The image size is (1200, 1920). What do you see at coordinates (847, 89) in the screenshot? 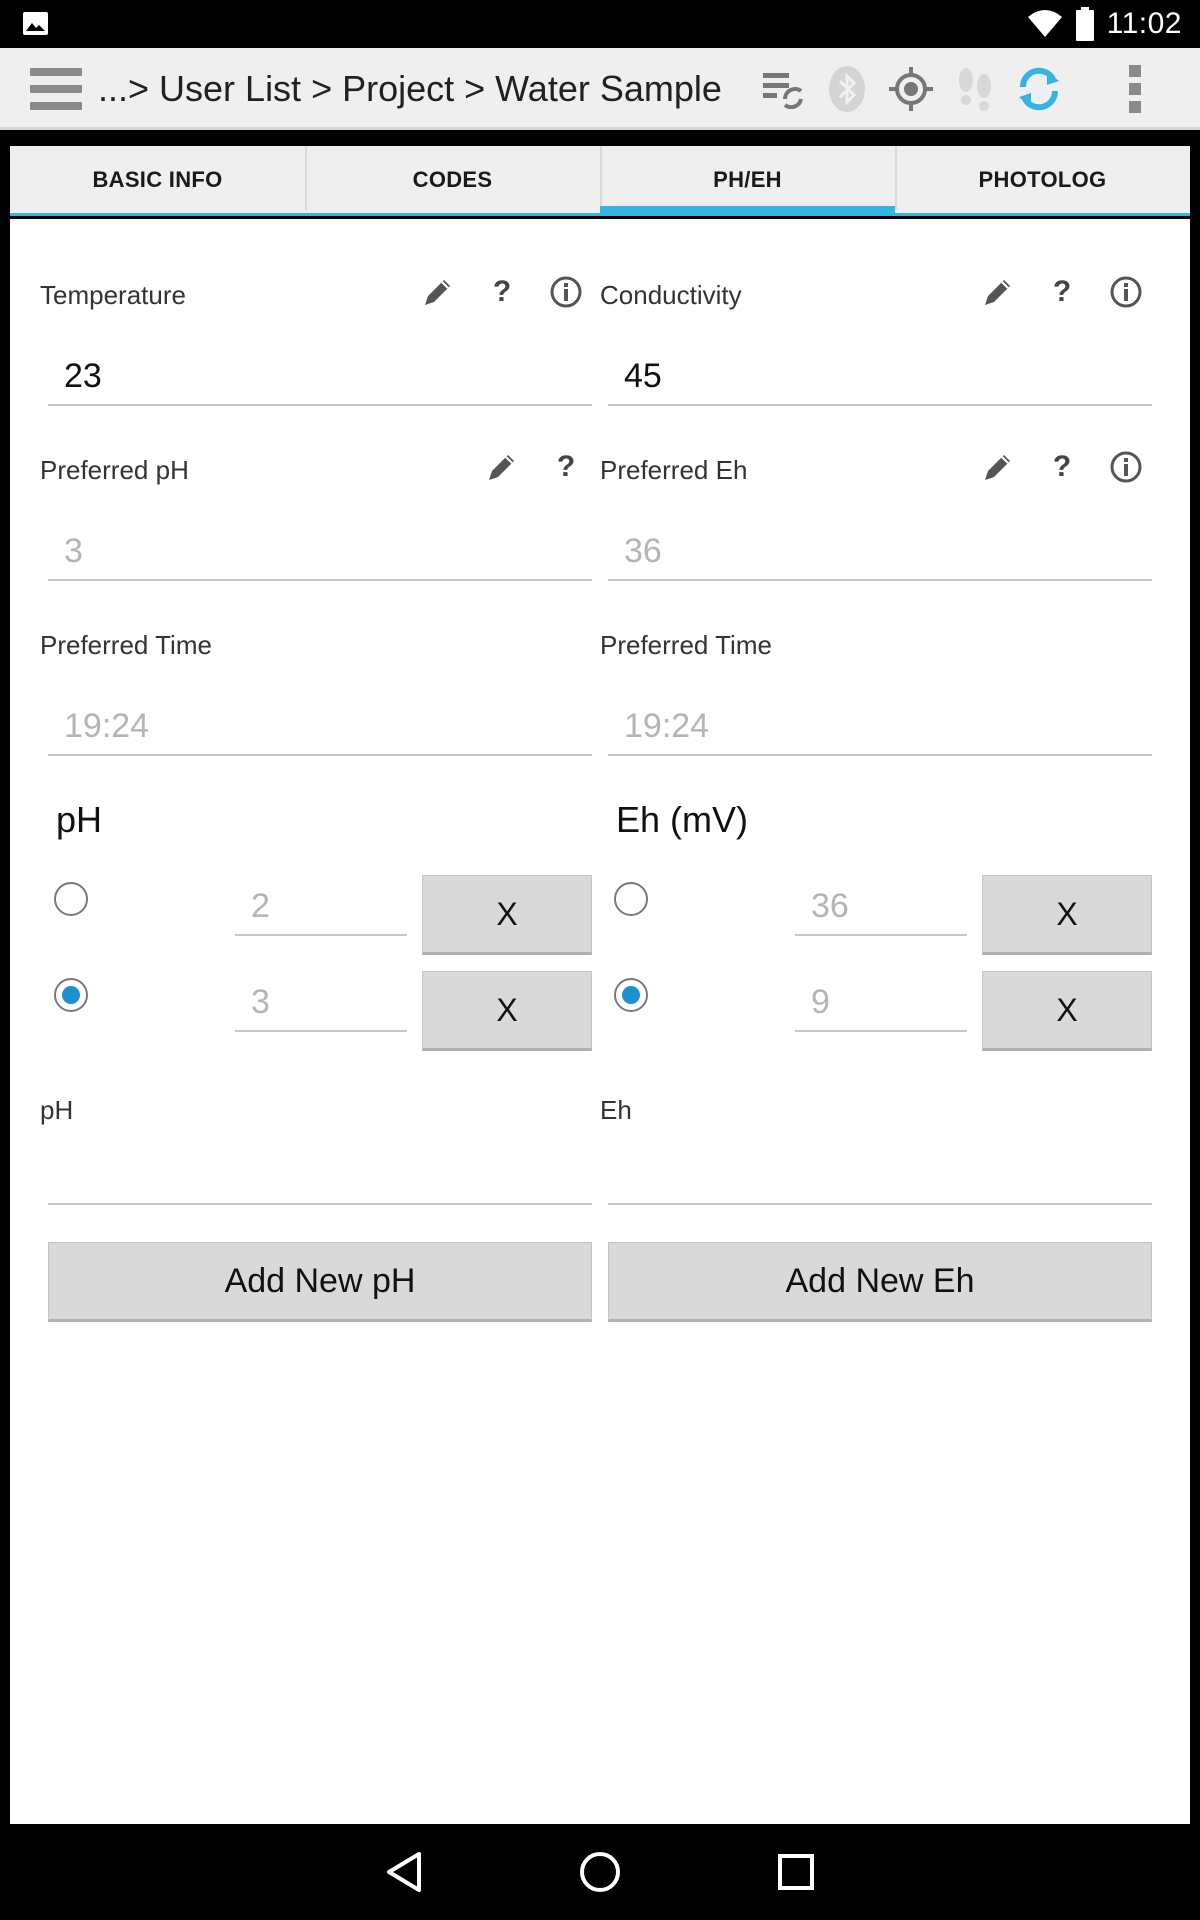
I see `bluetooth-icon` at bounding box center [847, 89].